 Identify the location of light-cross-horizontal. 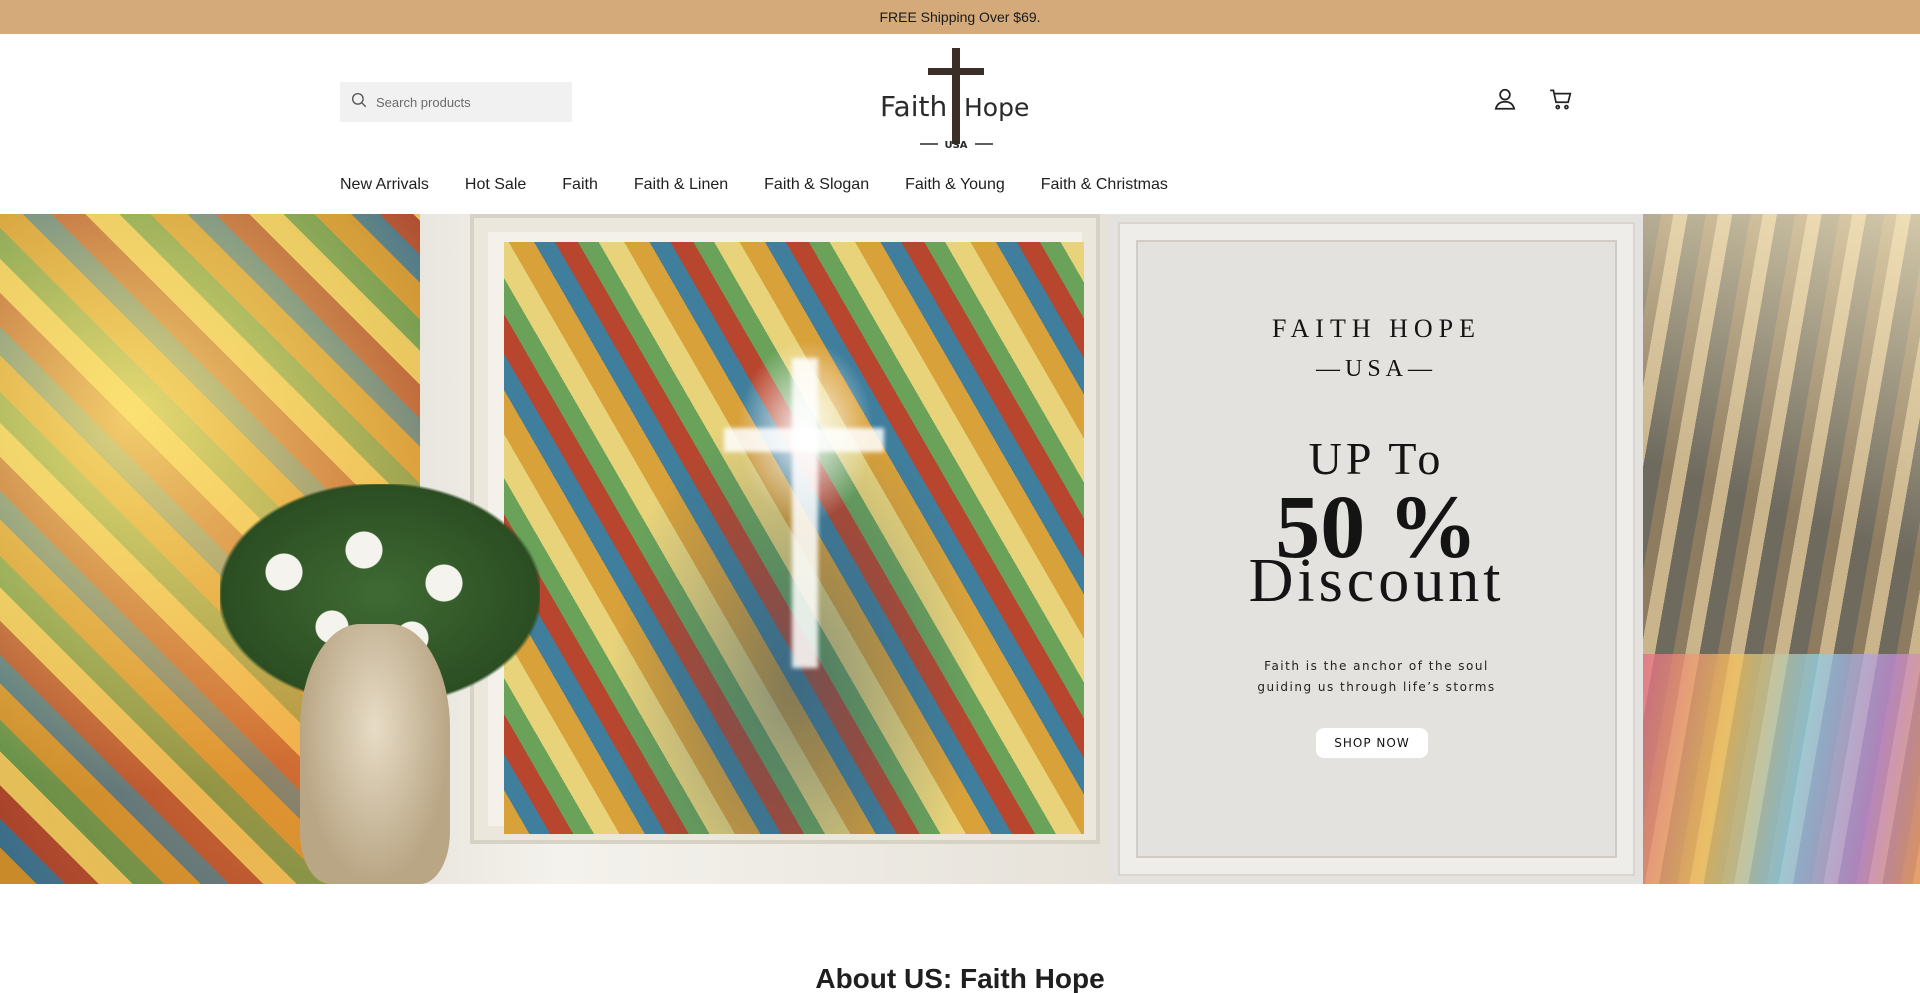
(804, 440).